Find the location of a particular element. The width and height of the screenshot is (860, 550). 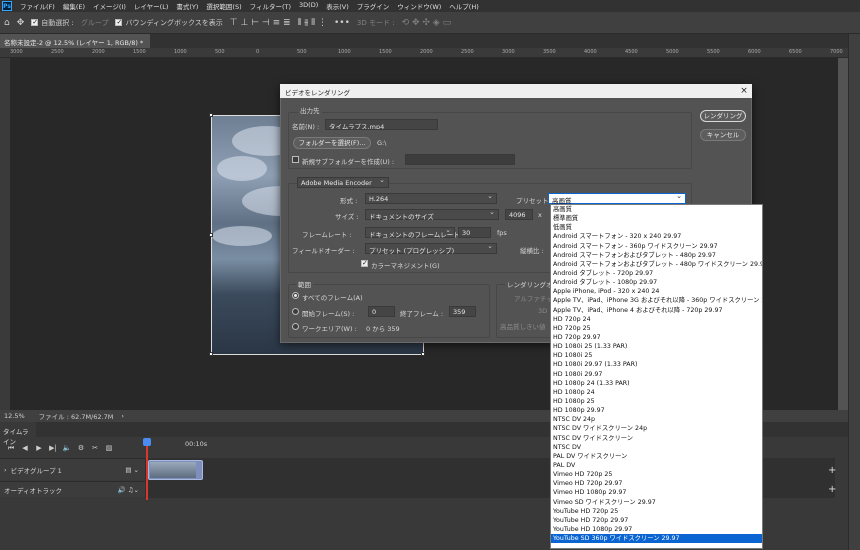

group-select: グループ is located at coordinates (95, 23).